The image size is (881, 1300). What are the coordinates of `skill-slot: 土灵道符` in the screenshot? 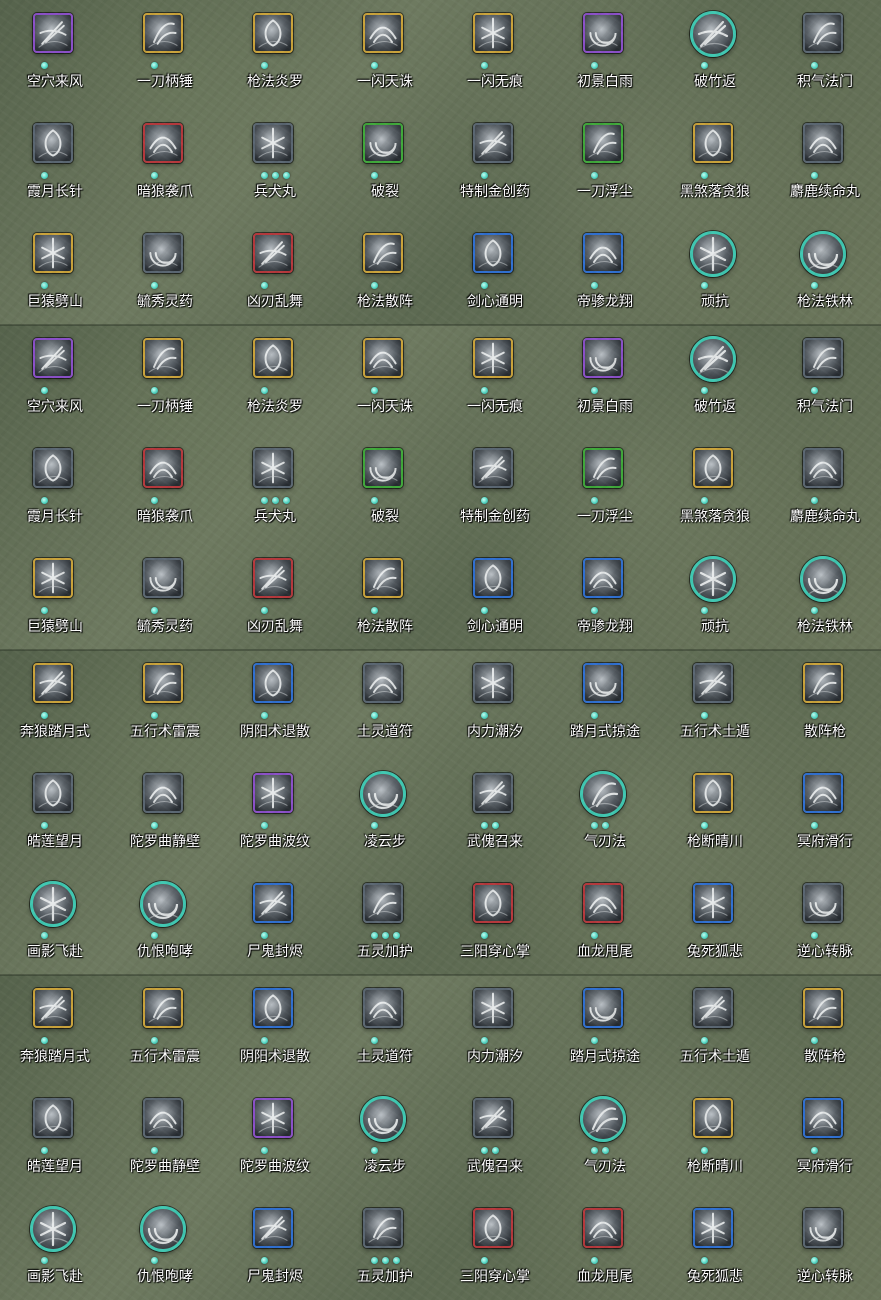 It's located at (385, 1030).